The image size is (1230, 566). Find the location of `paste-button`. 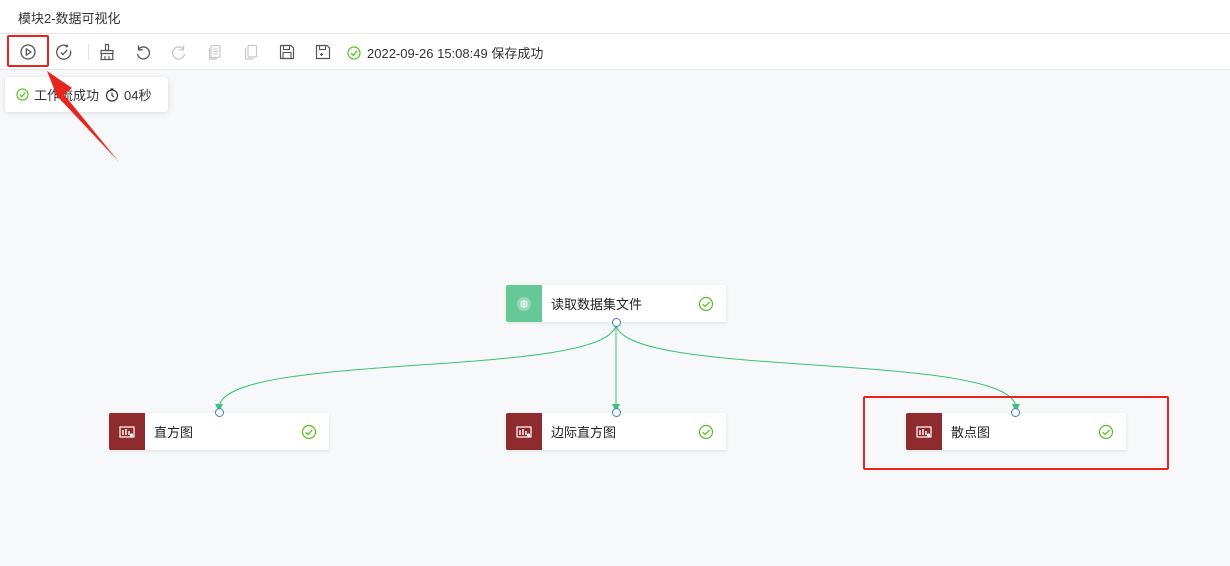

paste-button is located at coordinates (251, 52).